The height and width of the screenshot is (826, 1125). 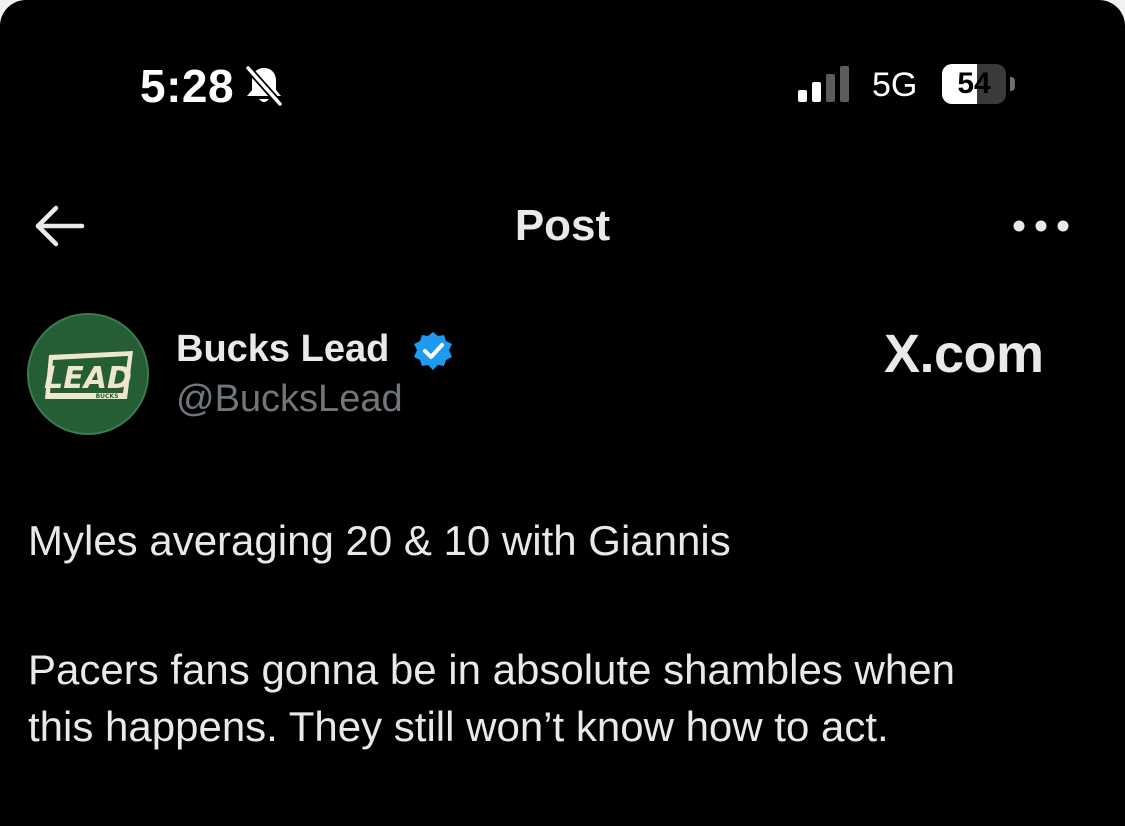 I want to click on avatar: LEAD BUCKS, so click(x=88, y=374).